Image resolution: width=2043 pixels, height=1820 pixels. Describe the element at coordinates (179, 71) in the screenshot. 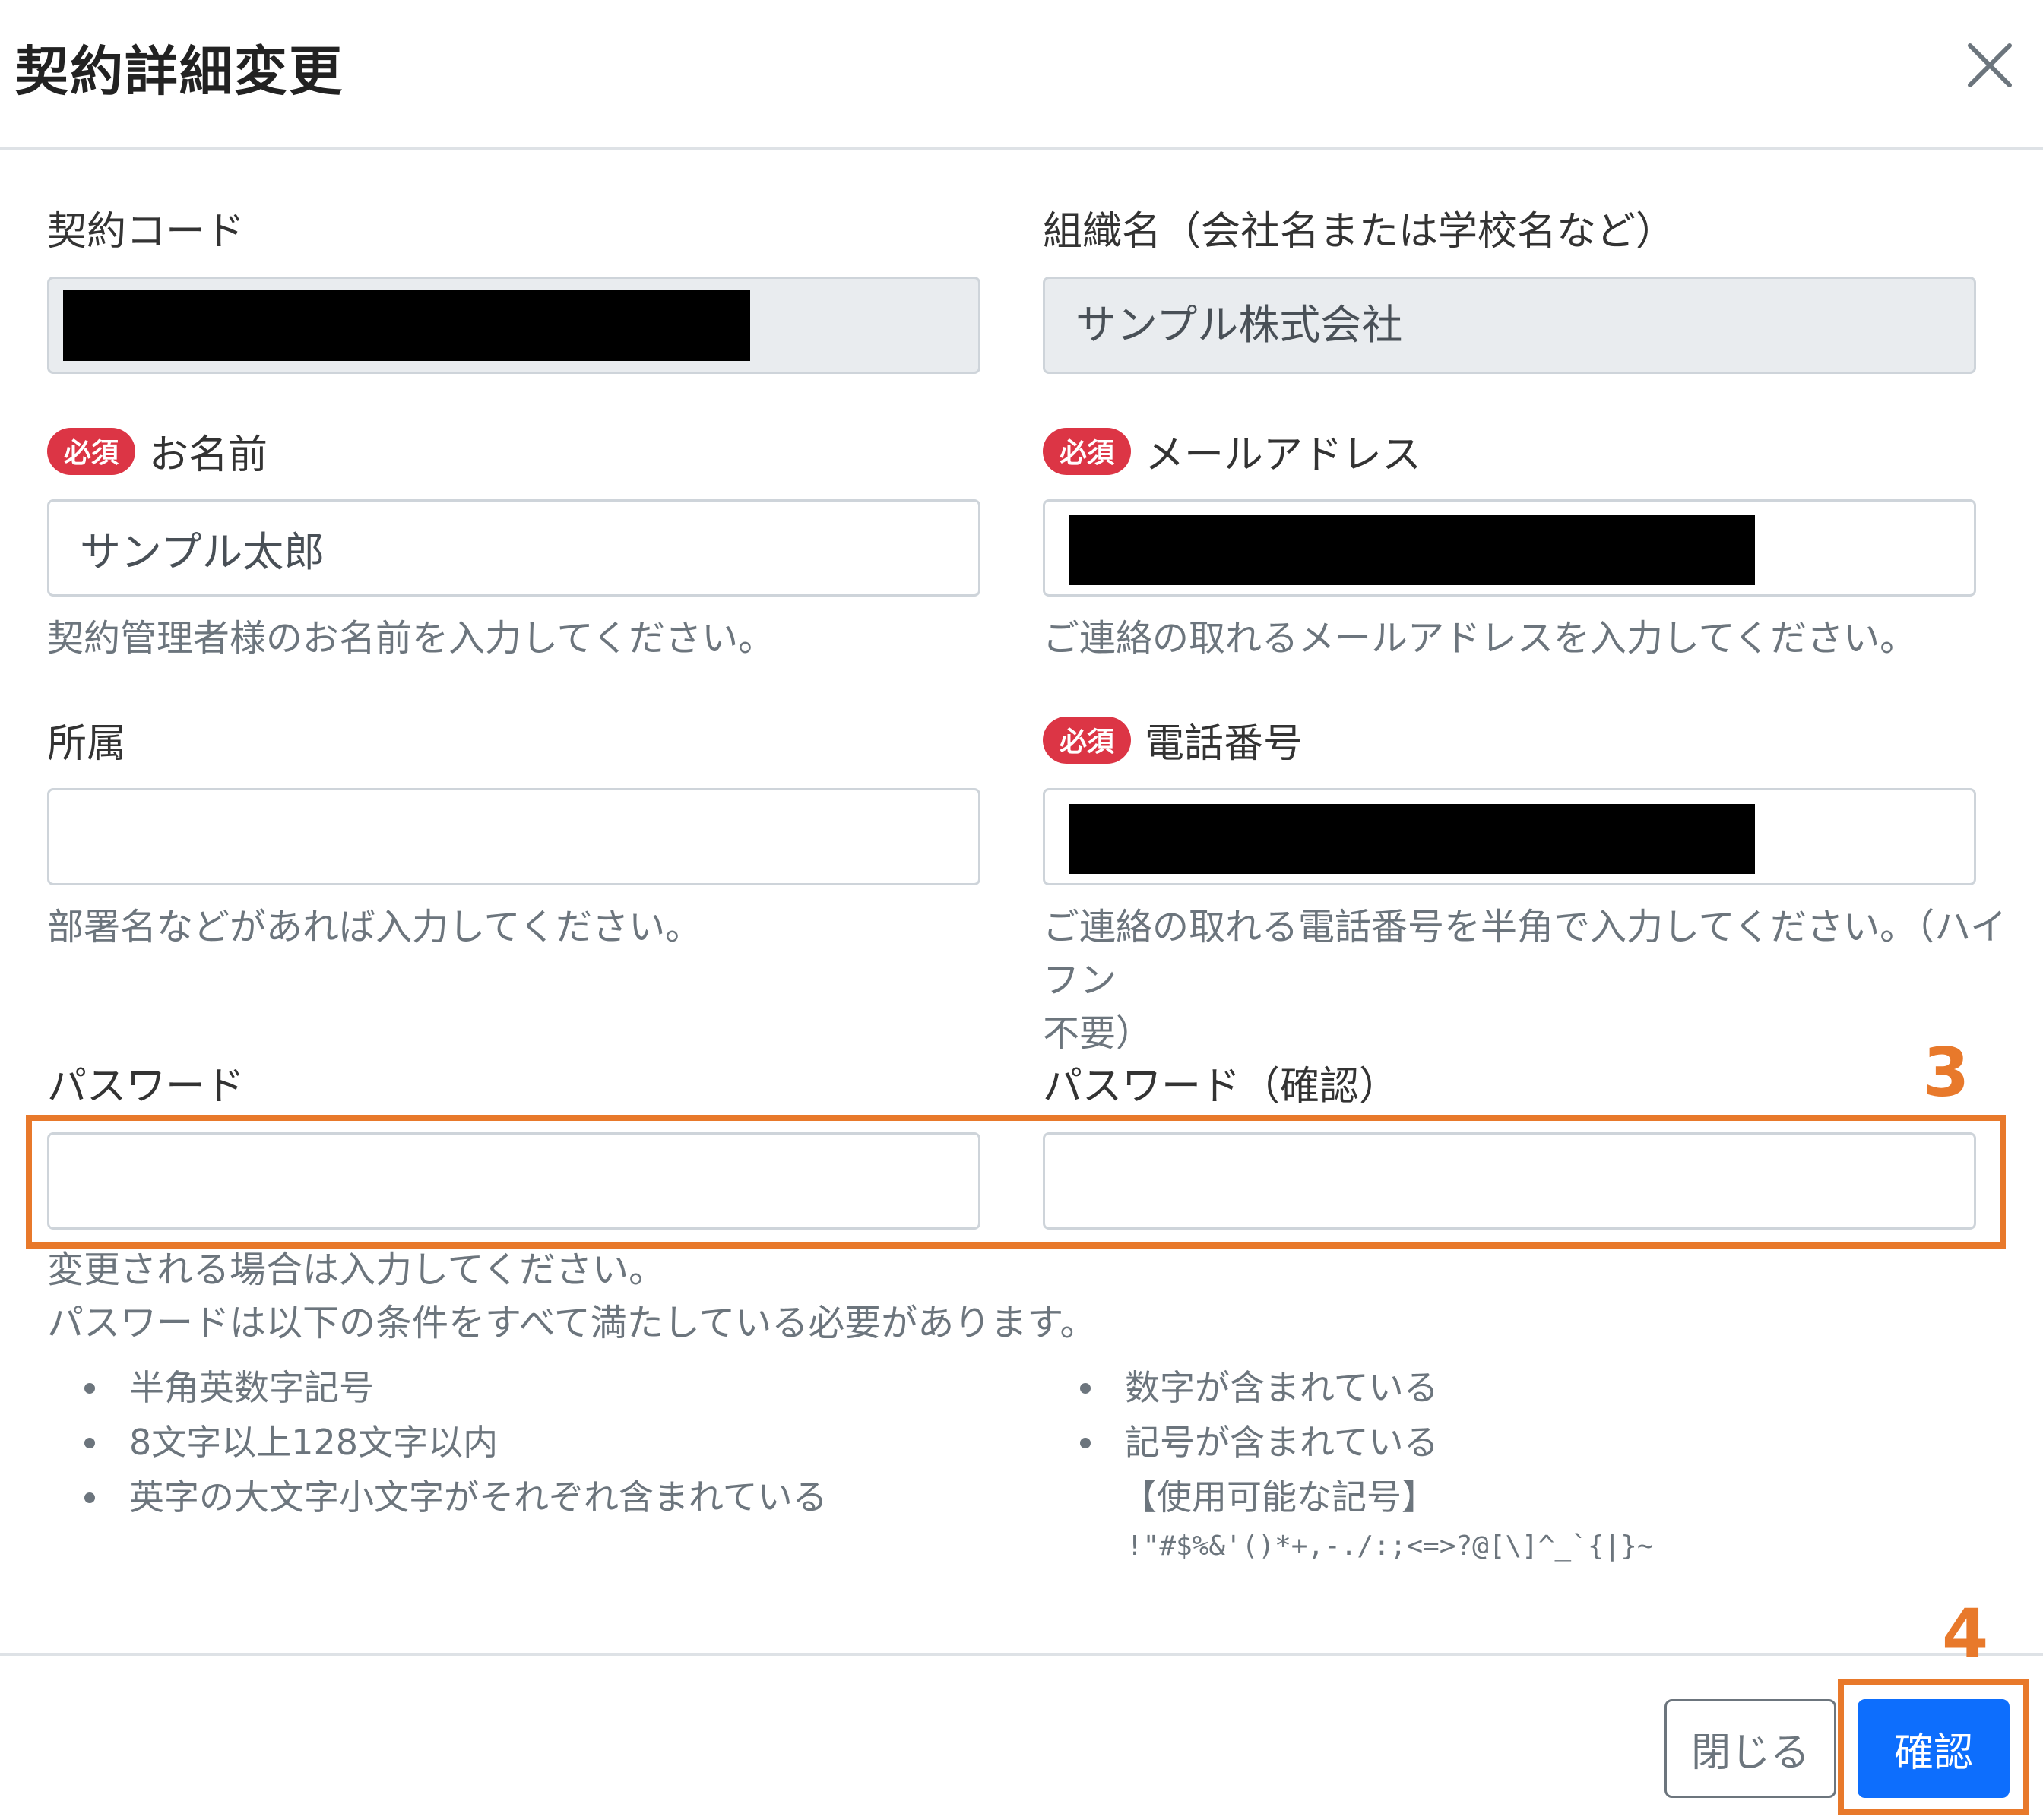

I see `modal-title: 契約詳細変更` at that location.